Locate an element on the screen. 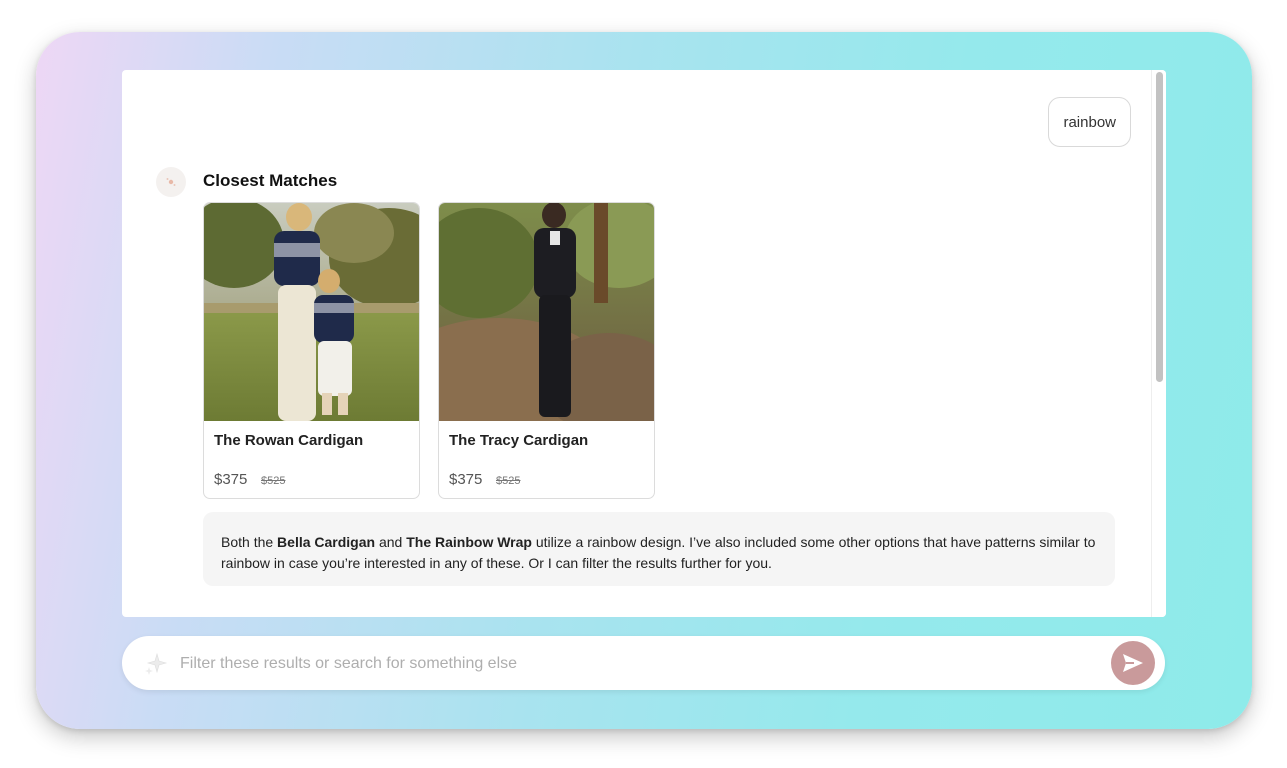  sparkle-avatar-icon is located at coordinates (171, 182).